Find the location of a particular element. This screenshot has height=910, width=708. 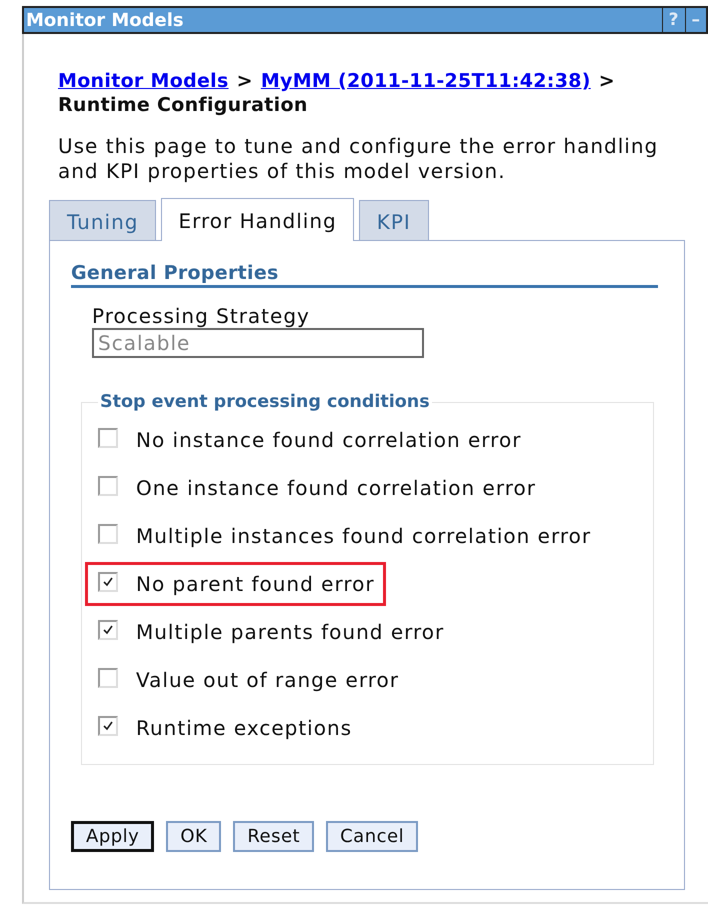

button: Apply is located at coordinates (112, 836).